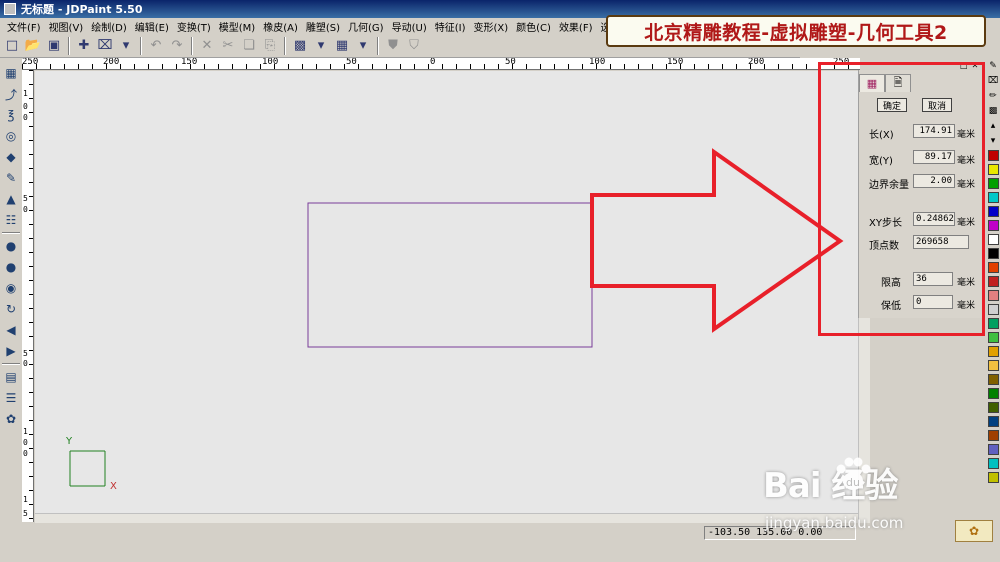 The image size is (1000, 562). I want to click on menu-file: 文件(F), so click(24, 26).